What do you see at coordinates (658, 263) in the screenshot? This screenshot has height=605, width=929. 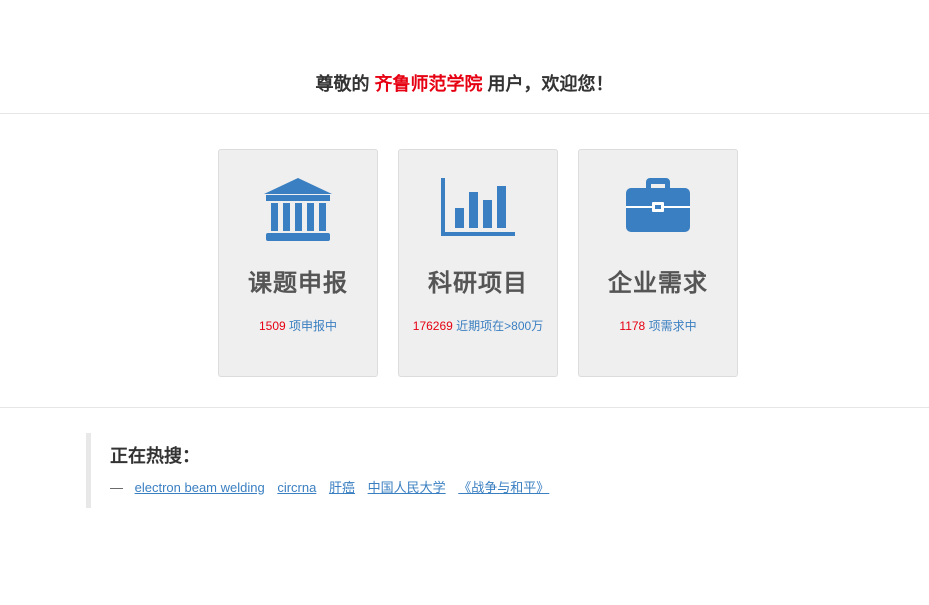 I see `card-enterprise-demand: 企业需求 1178 项需求中` at bounding box center [658, 263].